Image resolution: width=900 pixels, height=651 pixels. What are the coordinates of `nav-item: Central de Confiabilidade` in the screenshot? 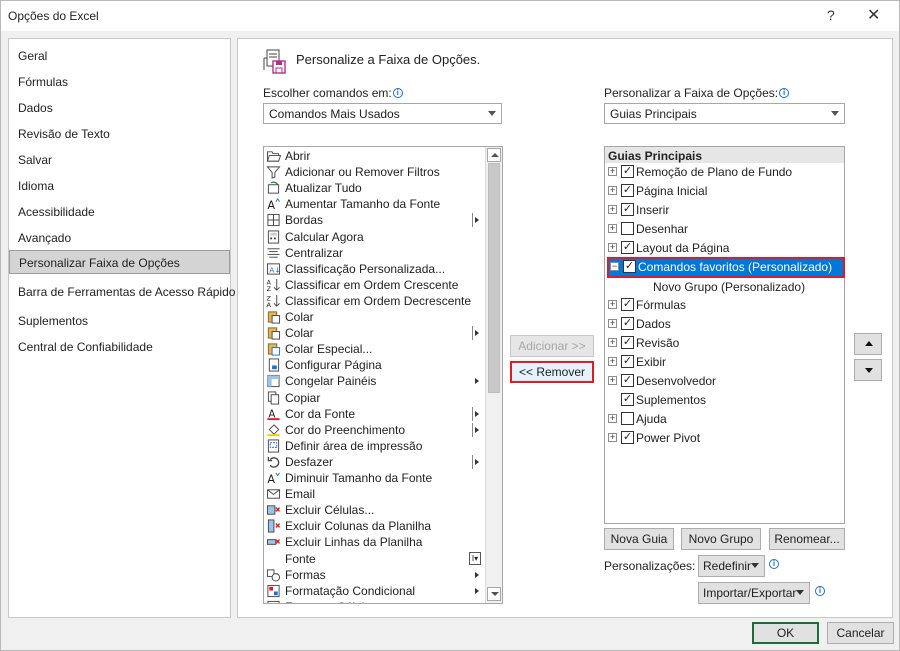 It's located at (119, 347).